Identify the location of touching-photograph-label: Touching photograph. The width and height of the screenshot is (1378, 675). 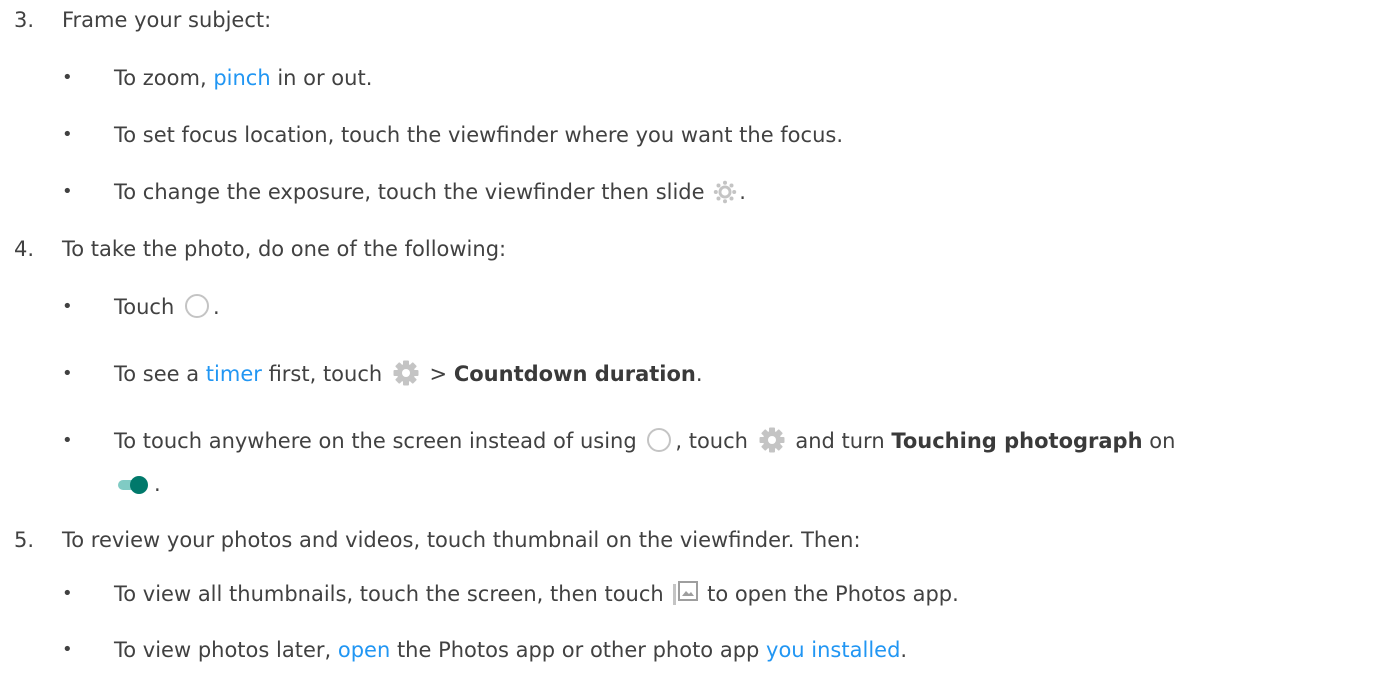
(1017, 441).